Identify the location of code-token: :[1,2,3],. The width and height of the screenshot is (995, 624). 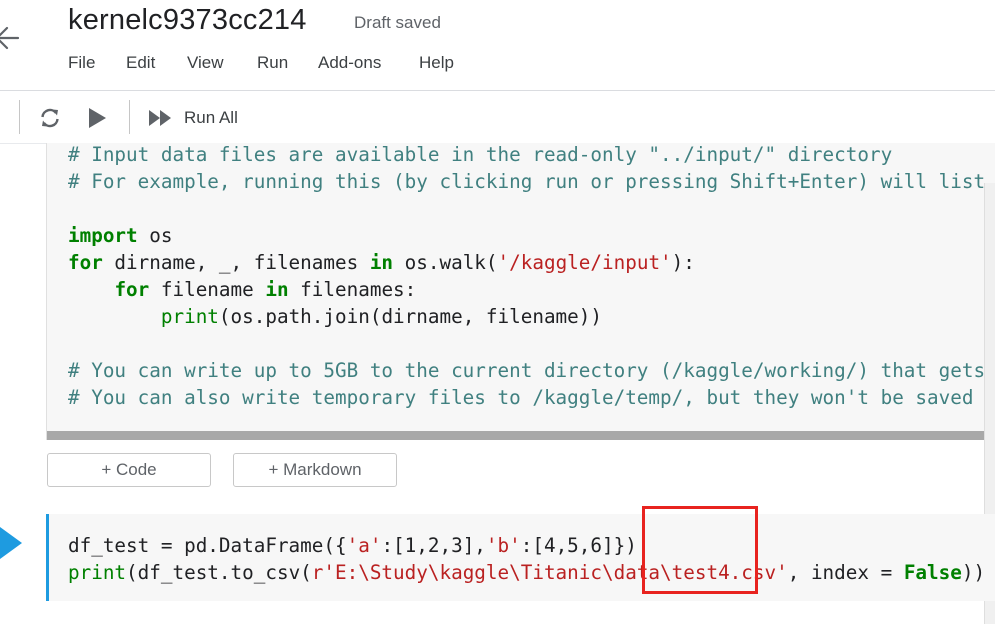
(433, 545).